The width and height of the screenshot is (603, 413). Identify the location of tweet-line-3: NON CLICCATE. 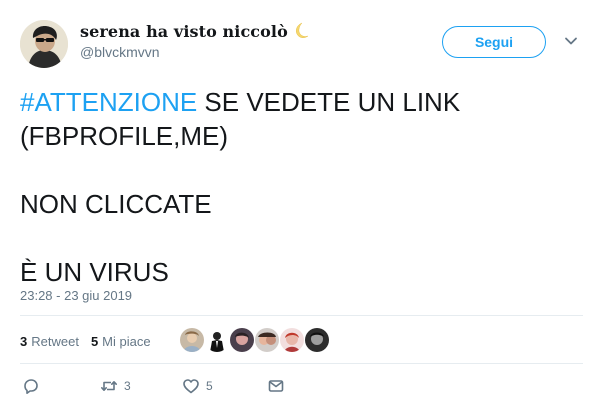
(116, 204).